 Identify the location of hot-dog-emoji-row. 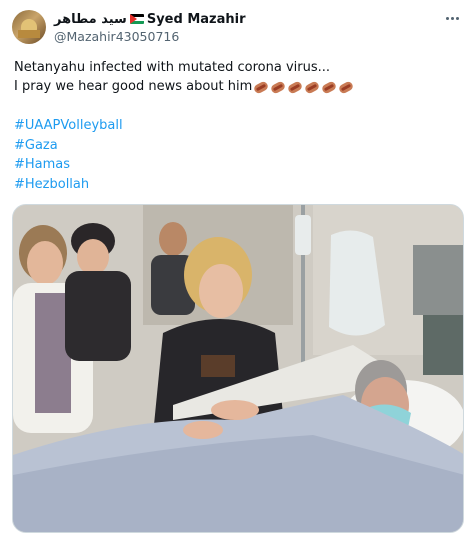
(303, 87).